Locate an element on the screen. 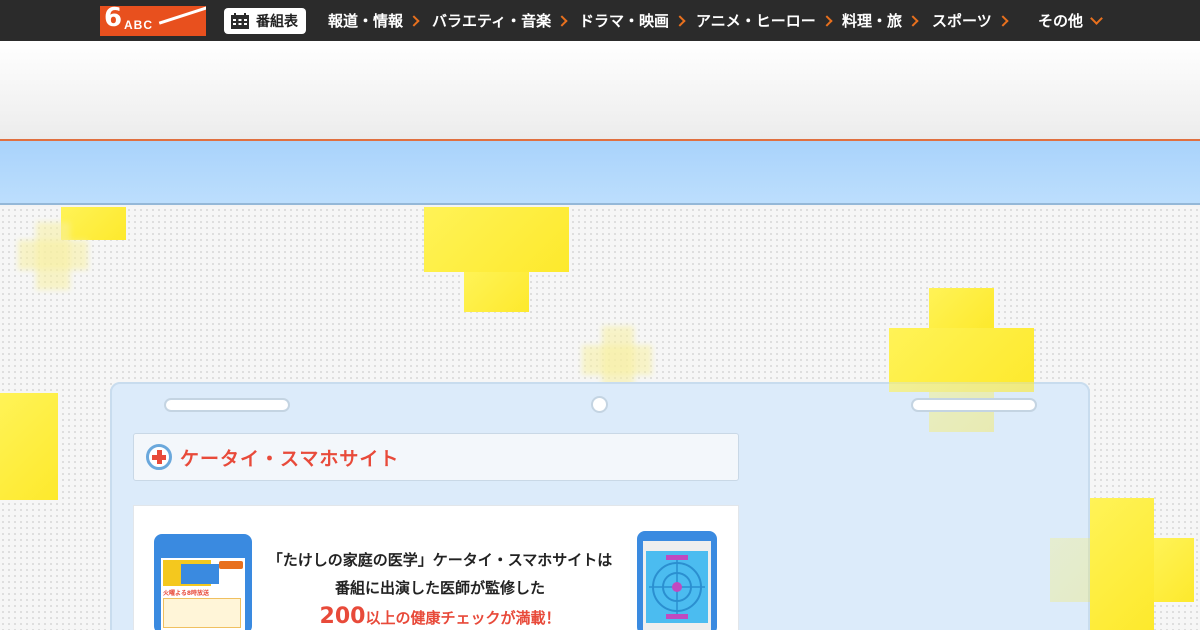 Image resolution: width=1200 pixels, height=630 pixels. nav-item-variety: バラエティ・音楽 is located at coordinates (500, 20).